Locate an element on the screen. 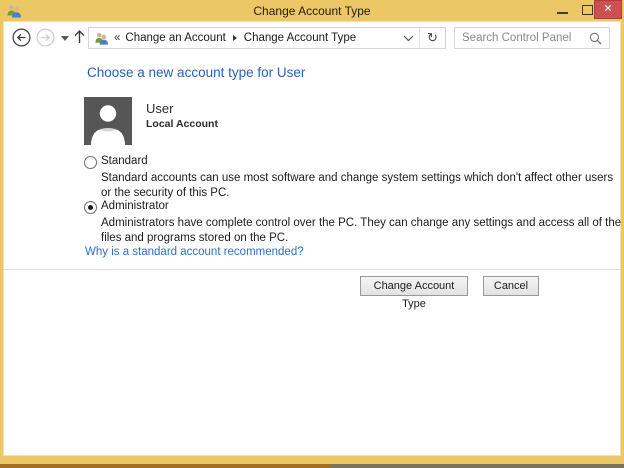  page-title: Choose a new account type for User is located at coordinates (196, 72).